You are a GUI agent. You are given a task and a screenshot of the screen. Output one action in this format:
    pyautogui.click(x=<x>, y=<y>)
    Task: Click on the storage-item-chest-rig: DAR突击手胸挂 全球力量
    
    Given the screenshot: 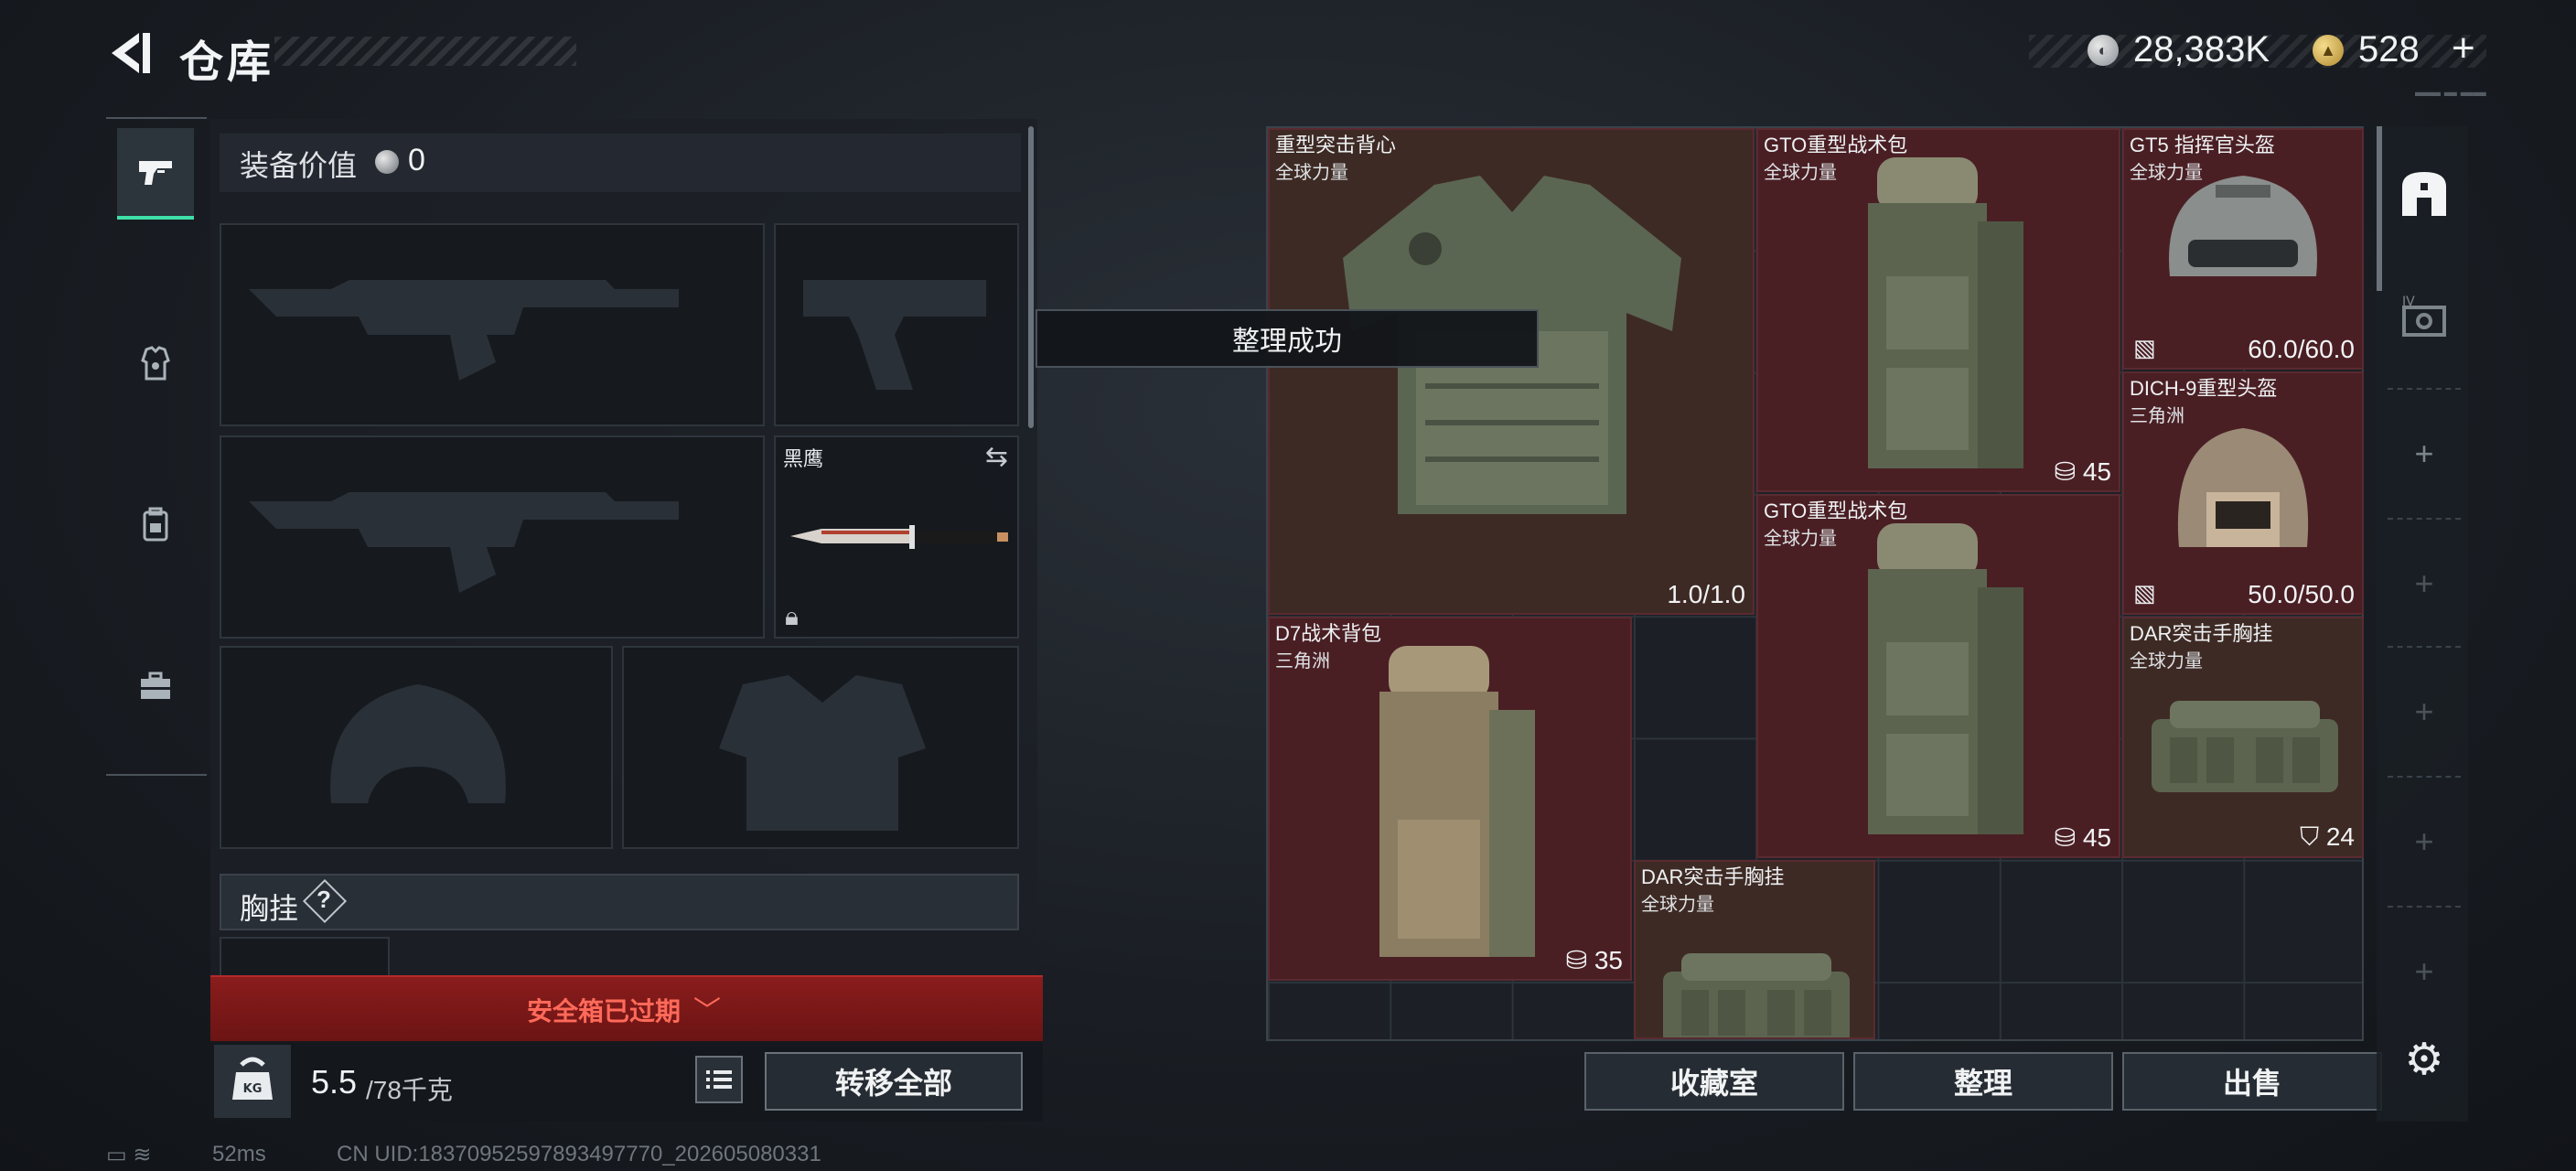 What is the action you would take?
    pyautogui.click(x=1754, y=949)
    